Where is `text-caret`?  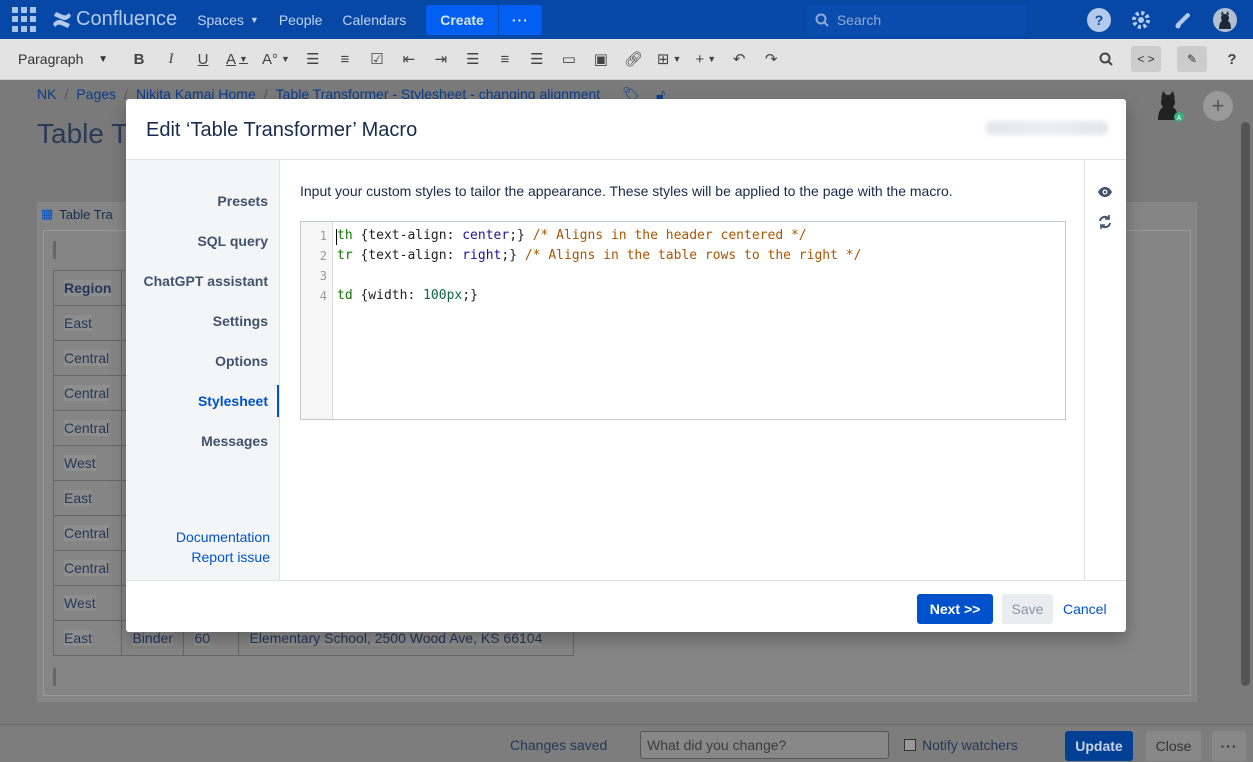
text-caret is located at coordinates (336, 237).